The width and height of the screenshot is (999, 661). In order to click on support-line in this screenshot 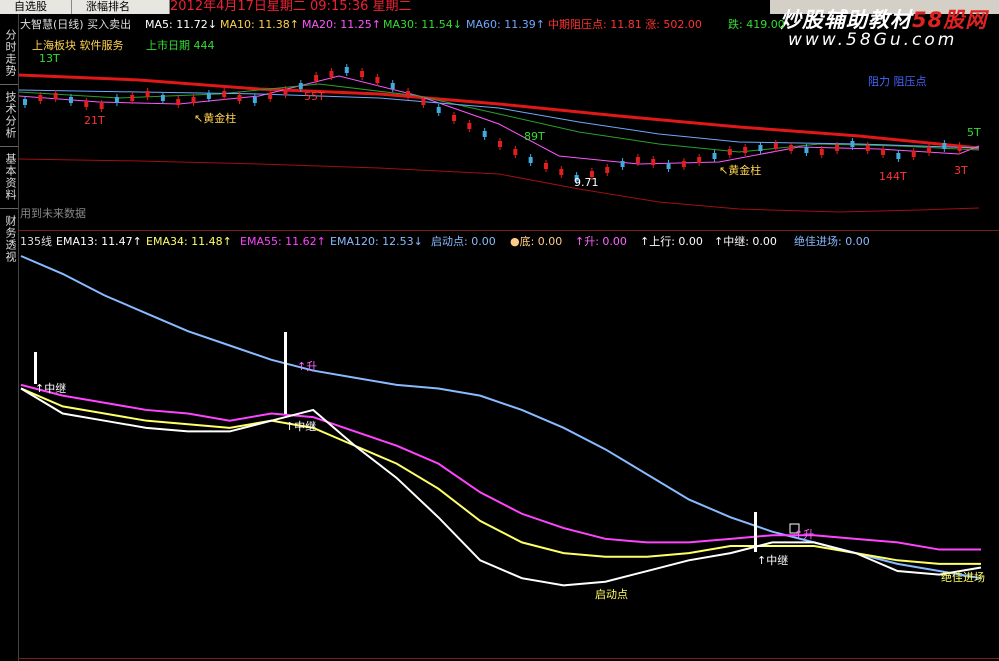, I will do `click(499, 185)`.